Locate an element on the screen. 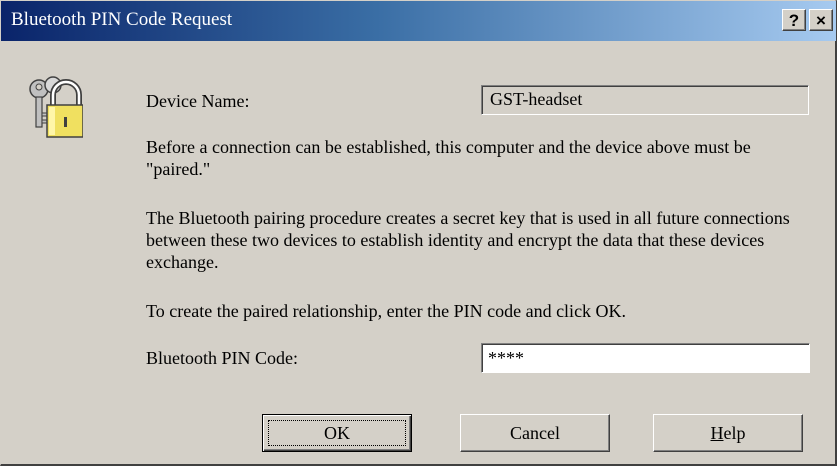  keys-lock-icon is located at coordinates (56, 107).